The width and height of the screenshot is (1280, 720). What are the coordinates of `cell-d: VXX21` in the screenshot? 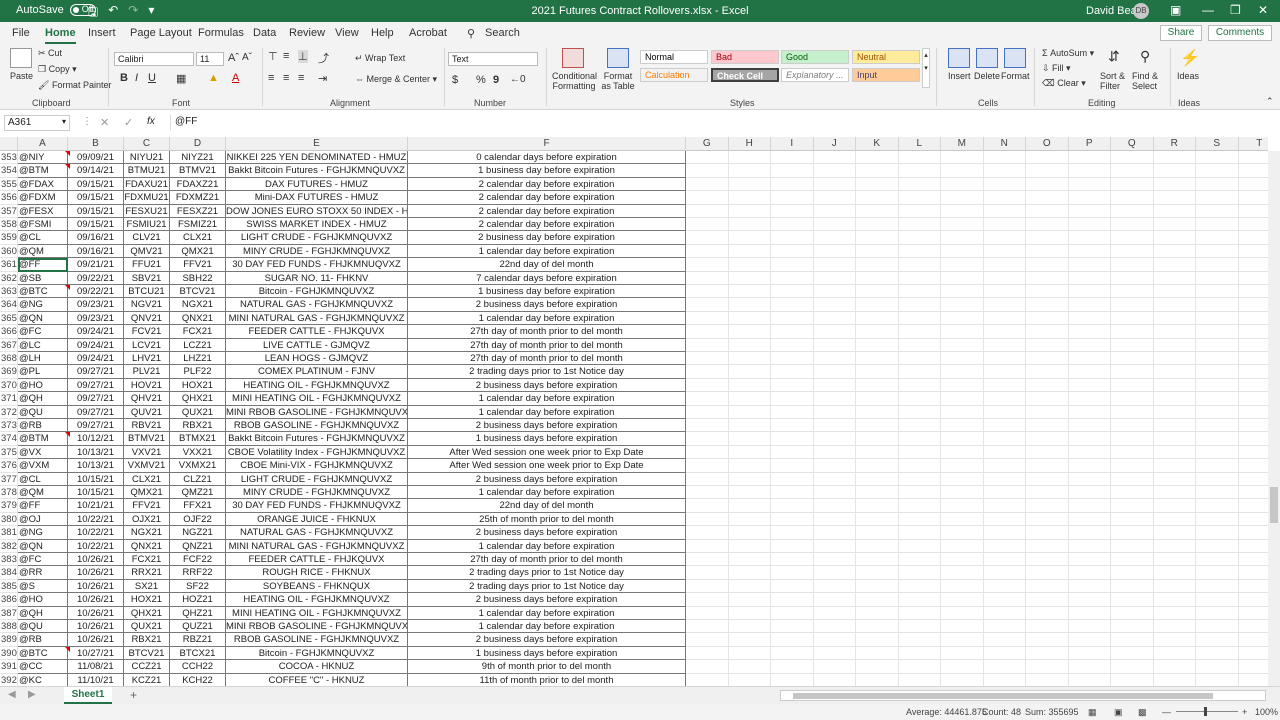 It's located at (198, 452).